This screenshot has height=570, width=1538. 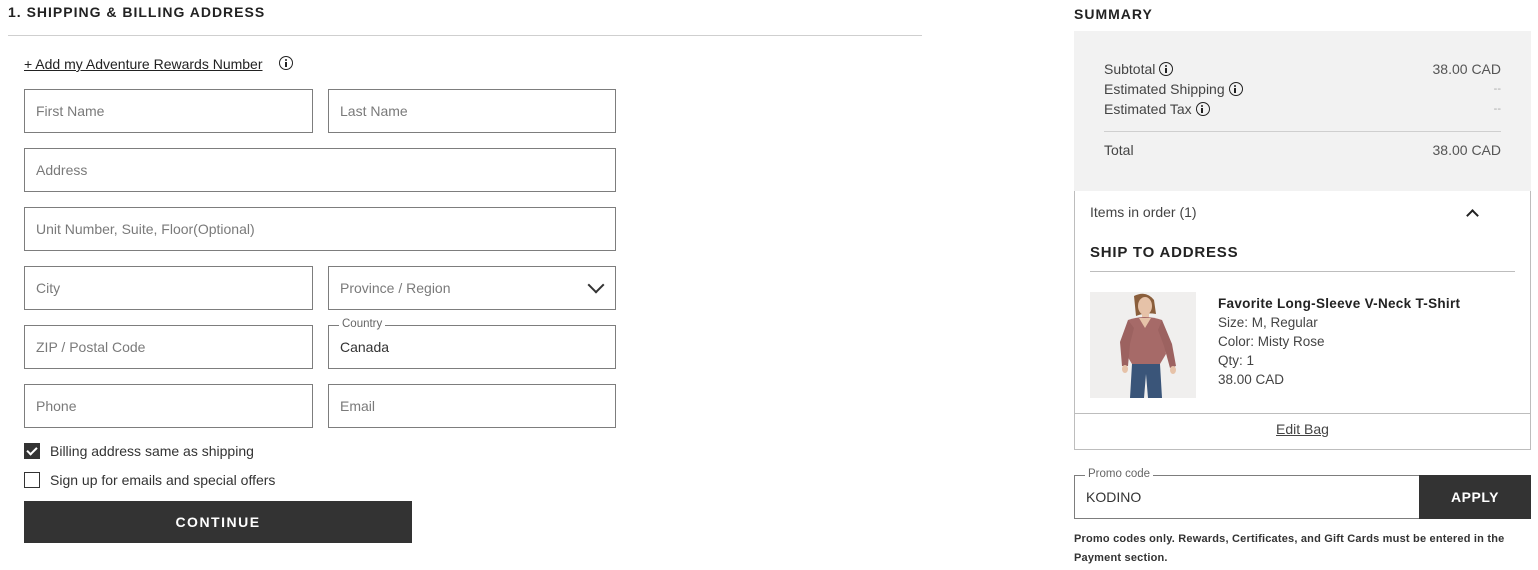 What do you see at coordinates (472, 288) in the screenshot?
I see `province-select: Province / Region` at bounding box center [472, 288].